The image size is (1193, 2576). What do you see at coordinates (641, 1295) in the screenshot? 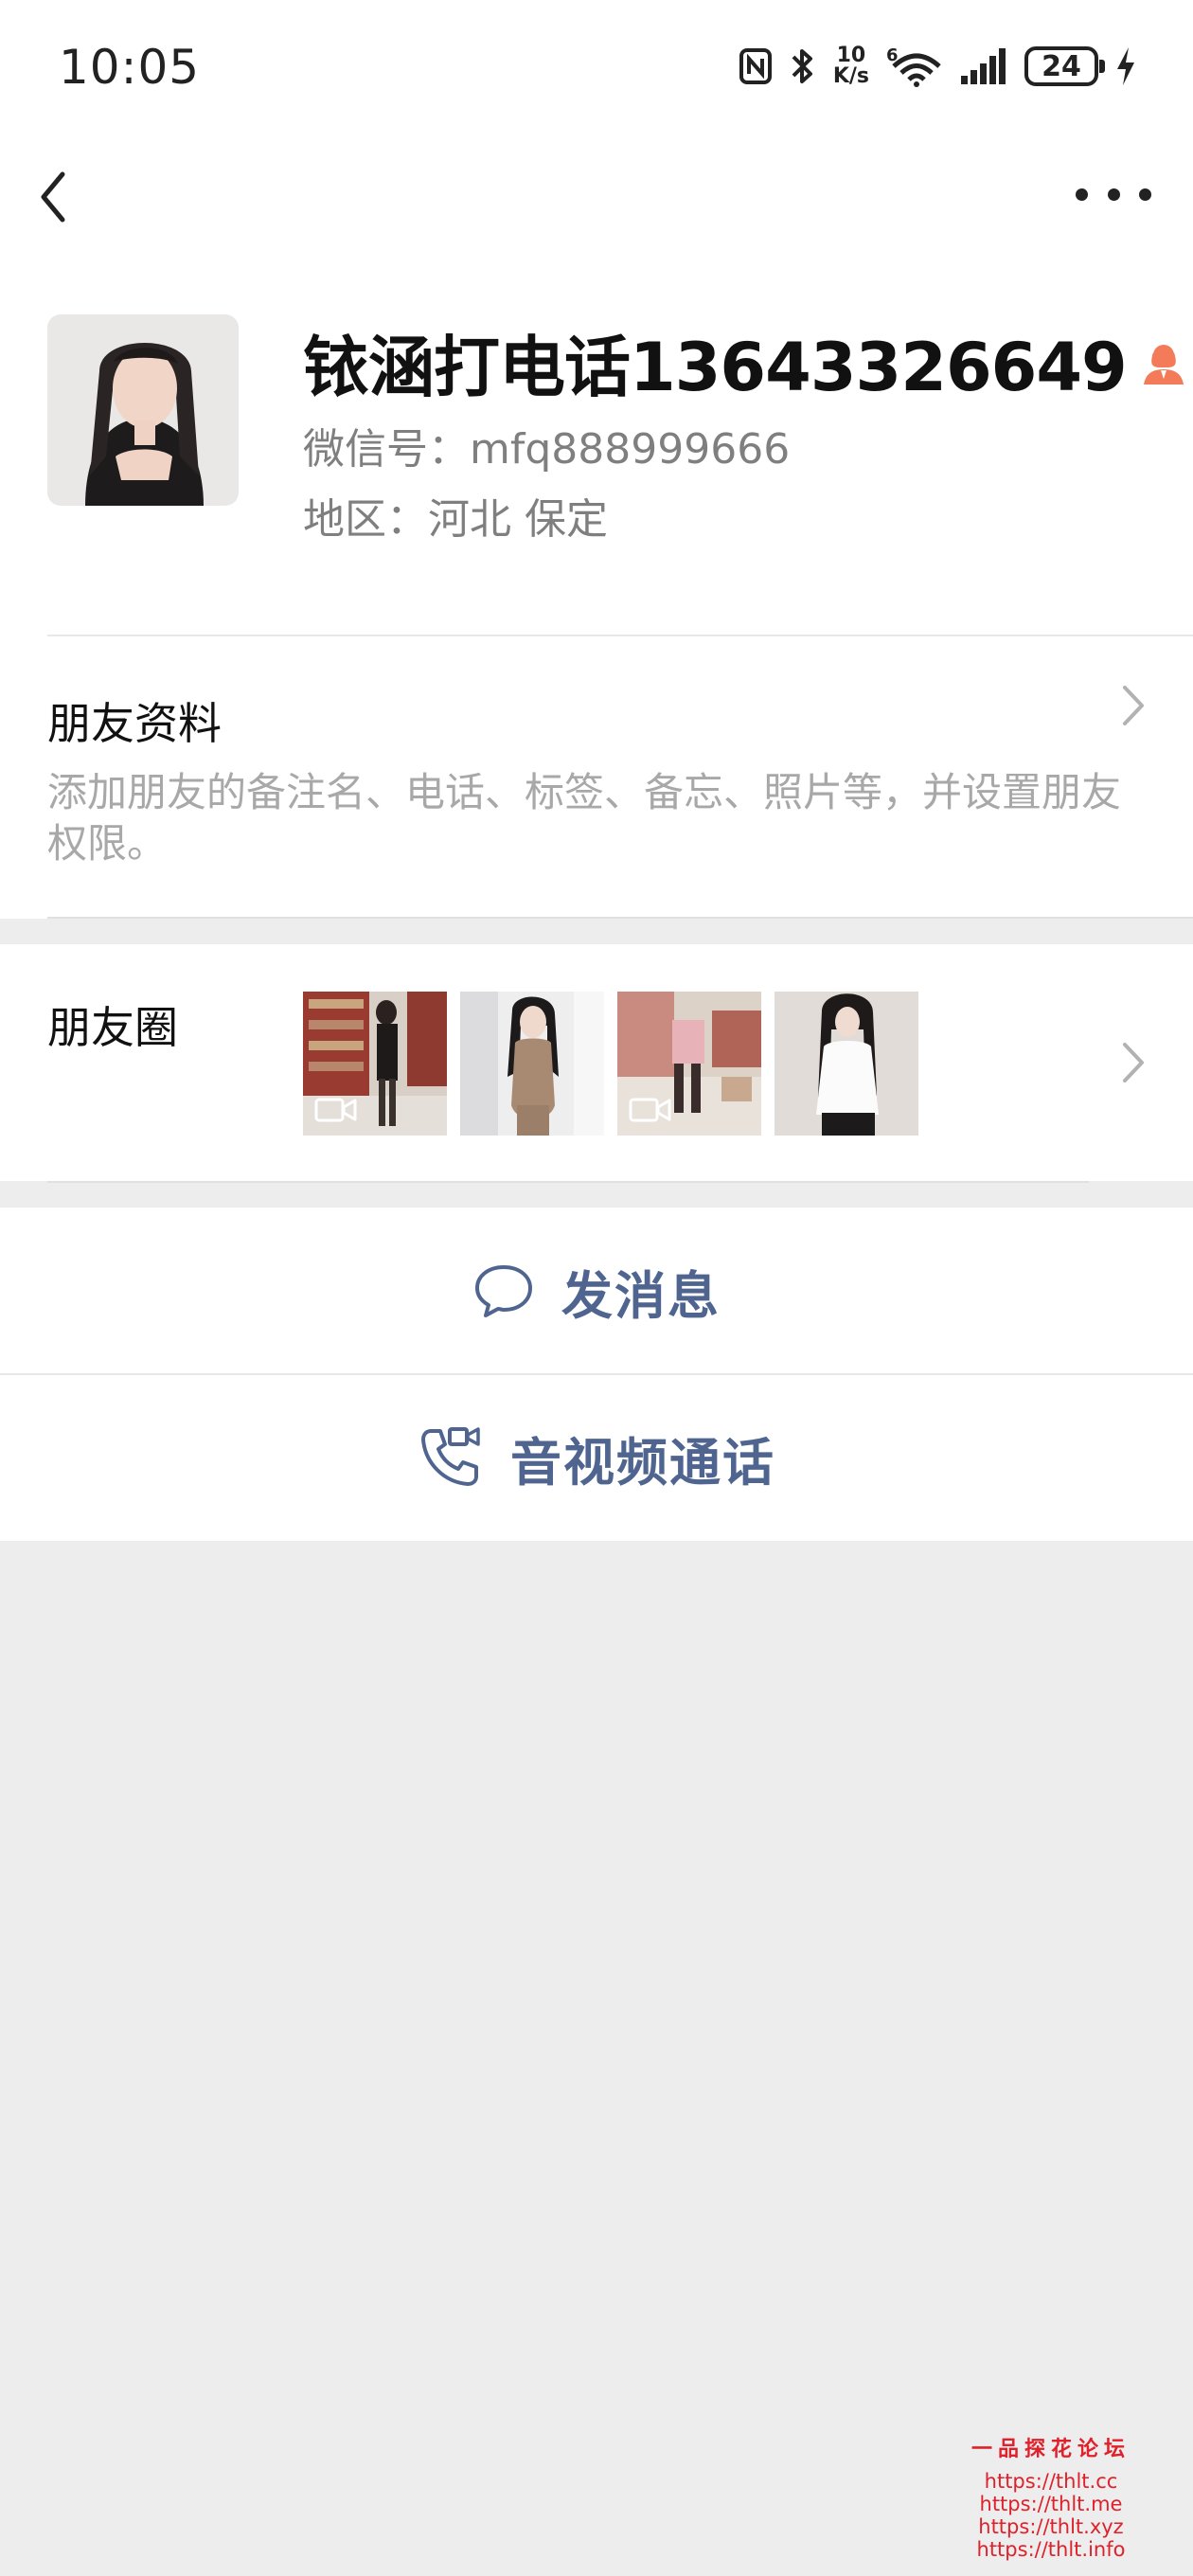
I see `send-message-label: 发消息` at bounding box center [641, 1295].